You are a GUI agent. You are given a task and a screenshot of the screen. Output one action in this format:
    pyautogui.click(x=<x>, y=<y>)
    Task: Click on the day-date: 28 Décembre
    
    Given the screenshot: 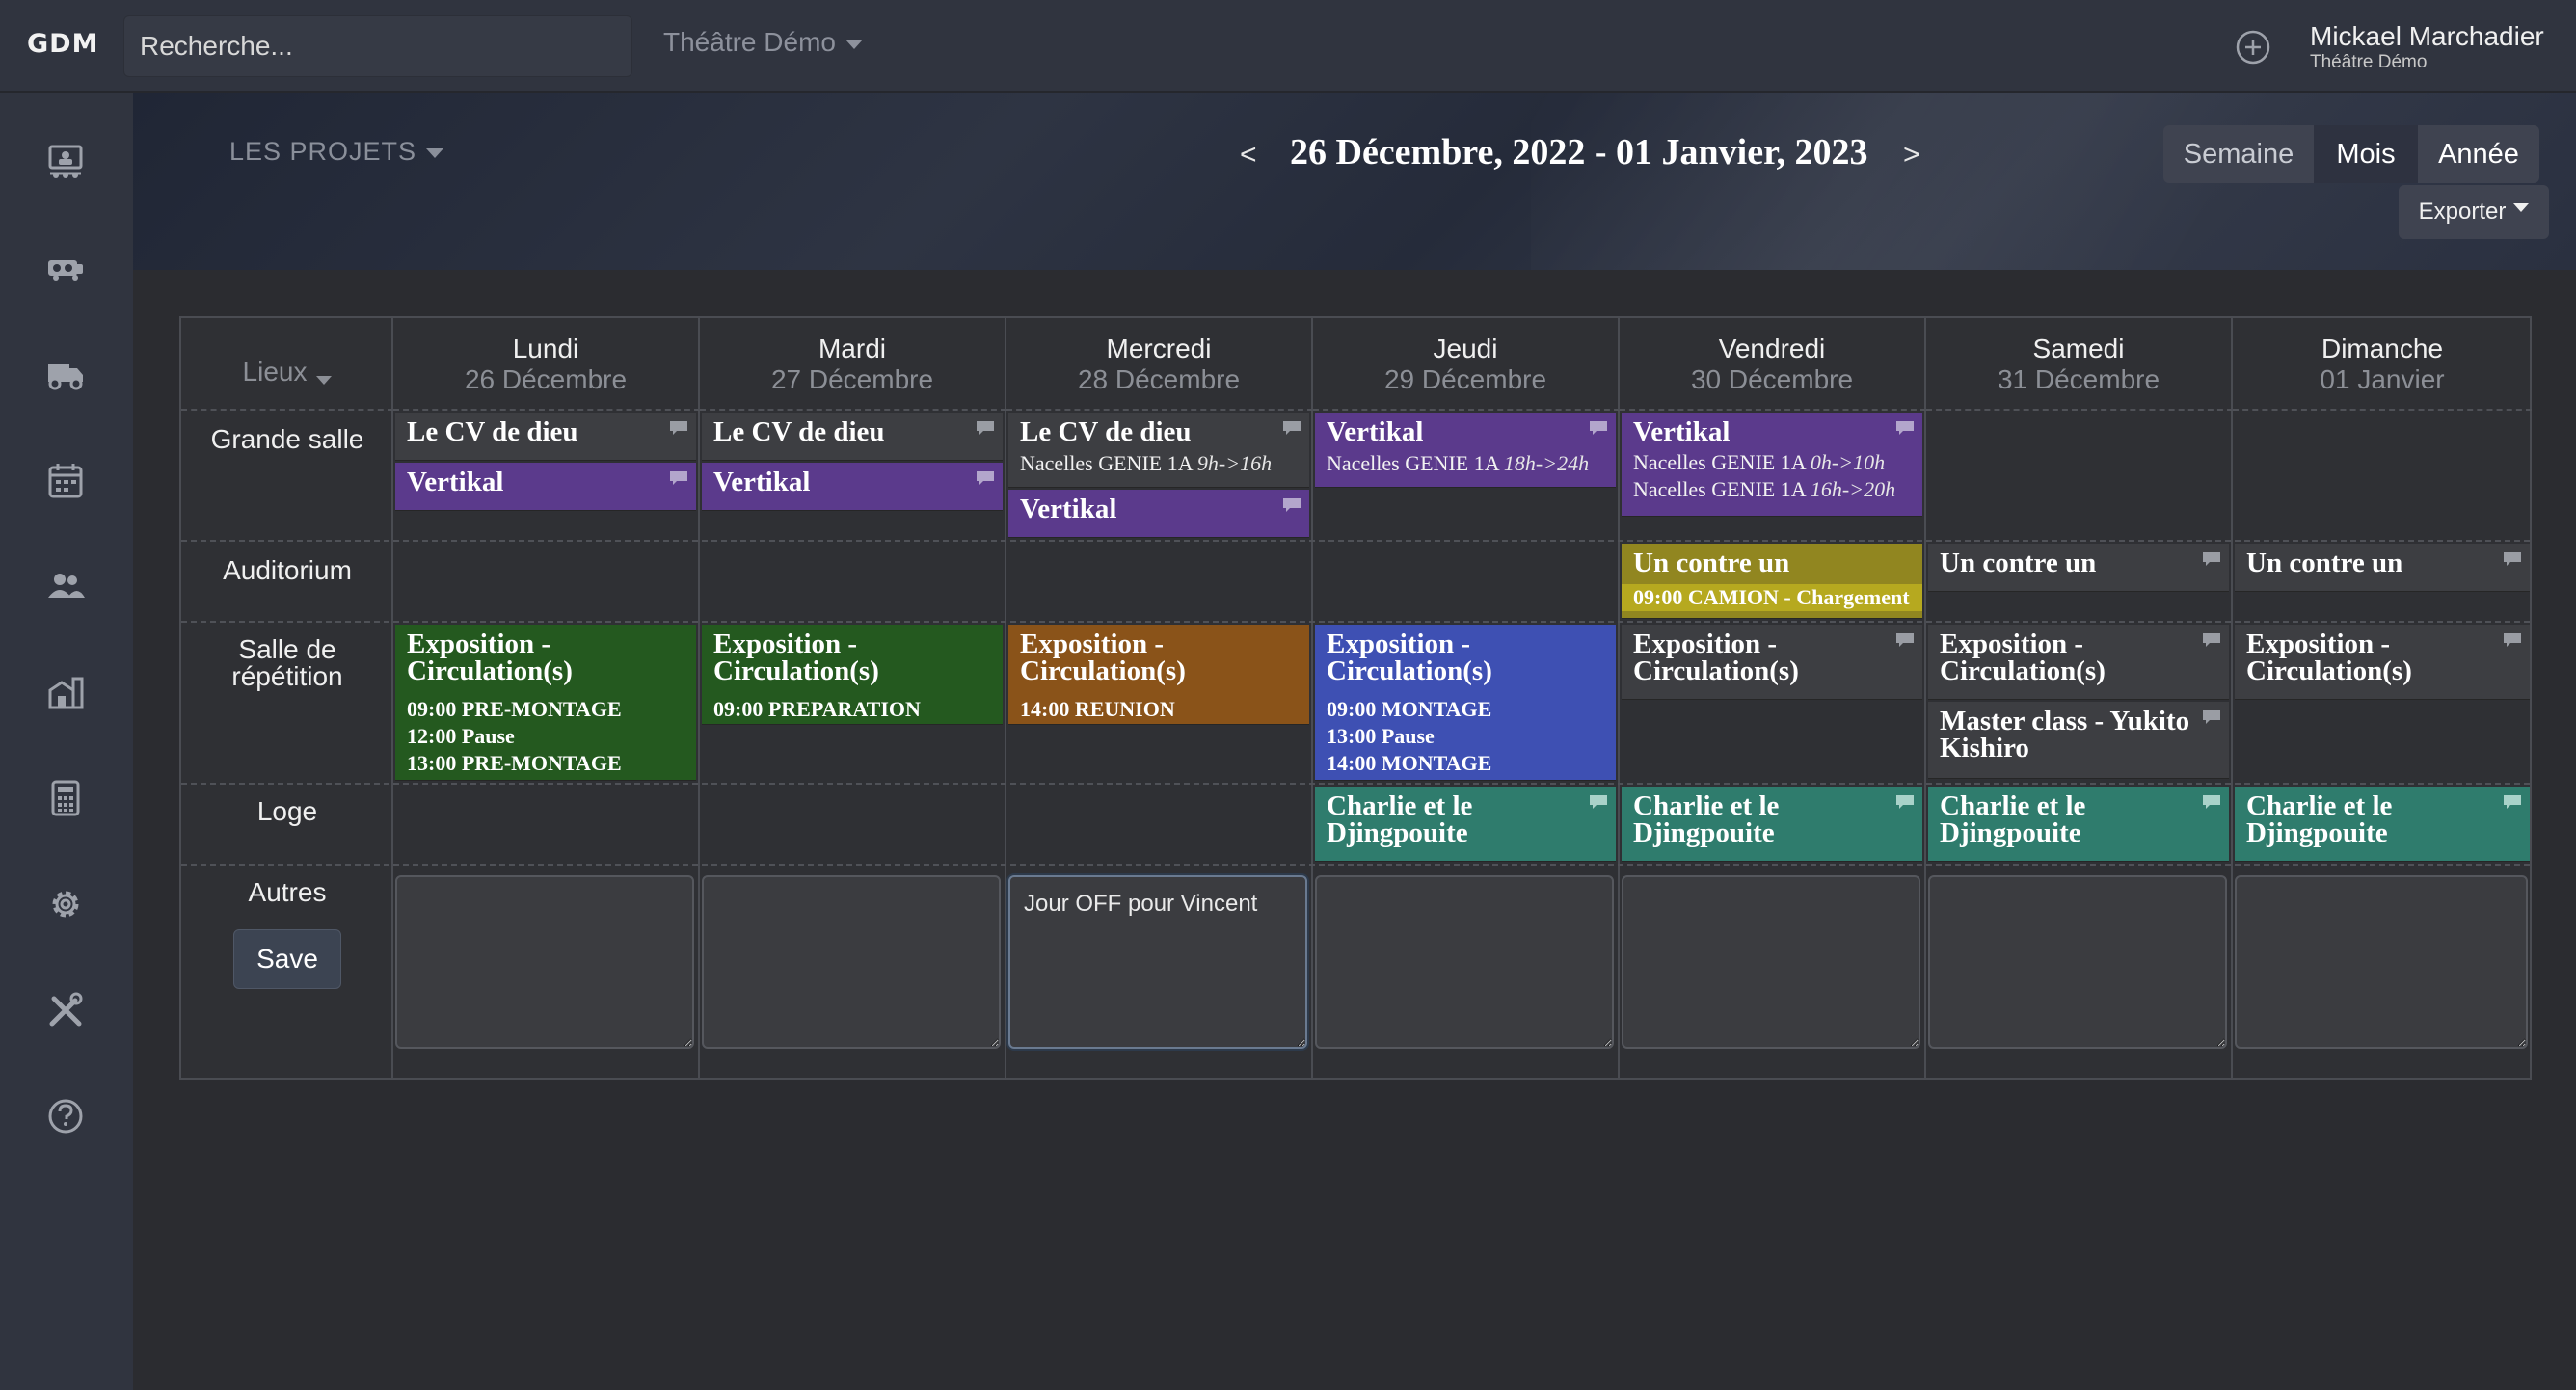 What is the action you would take?
    pyautogui.click(x=1159, y=379)
    